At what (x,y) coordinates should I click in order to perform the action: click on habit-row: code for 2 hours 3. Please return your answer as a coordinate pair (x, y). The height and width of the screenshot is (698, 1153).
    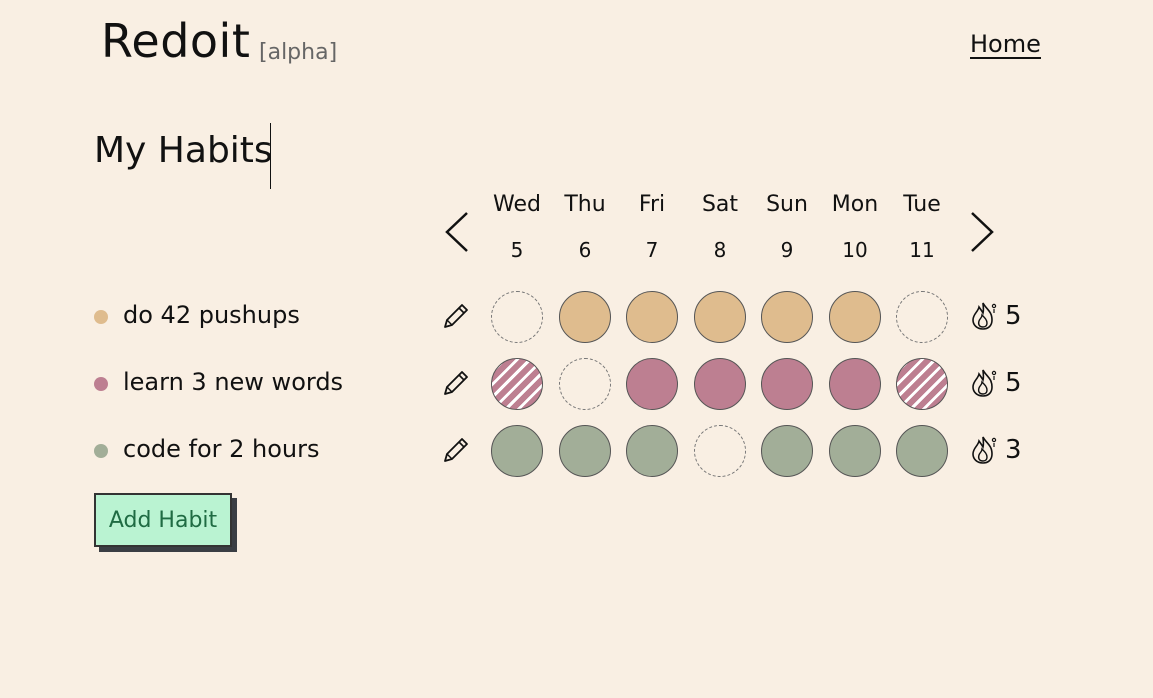
    Looking at the image, I should click on (576, 451).